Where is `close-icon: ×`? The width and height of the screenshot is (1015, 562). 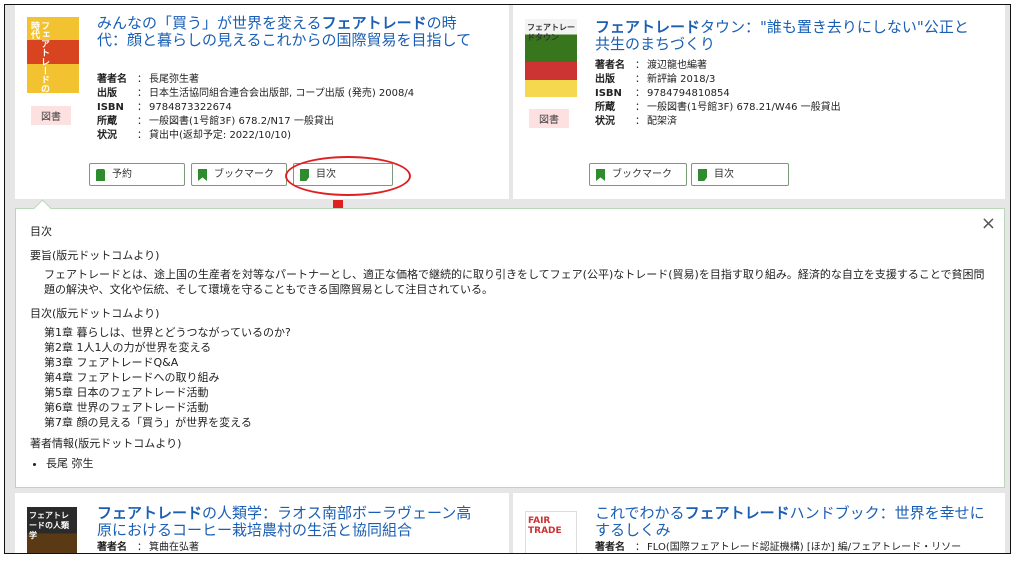 close-icon: × is located at coordinates (988, 224).